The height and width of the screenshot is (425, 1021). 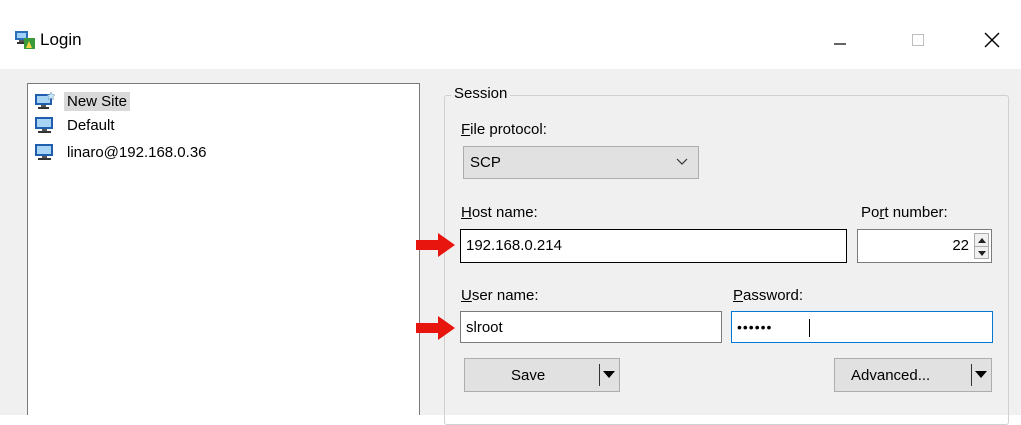 I want to click on maximize-icon, so click(x=918, y=39).